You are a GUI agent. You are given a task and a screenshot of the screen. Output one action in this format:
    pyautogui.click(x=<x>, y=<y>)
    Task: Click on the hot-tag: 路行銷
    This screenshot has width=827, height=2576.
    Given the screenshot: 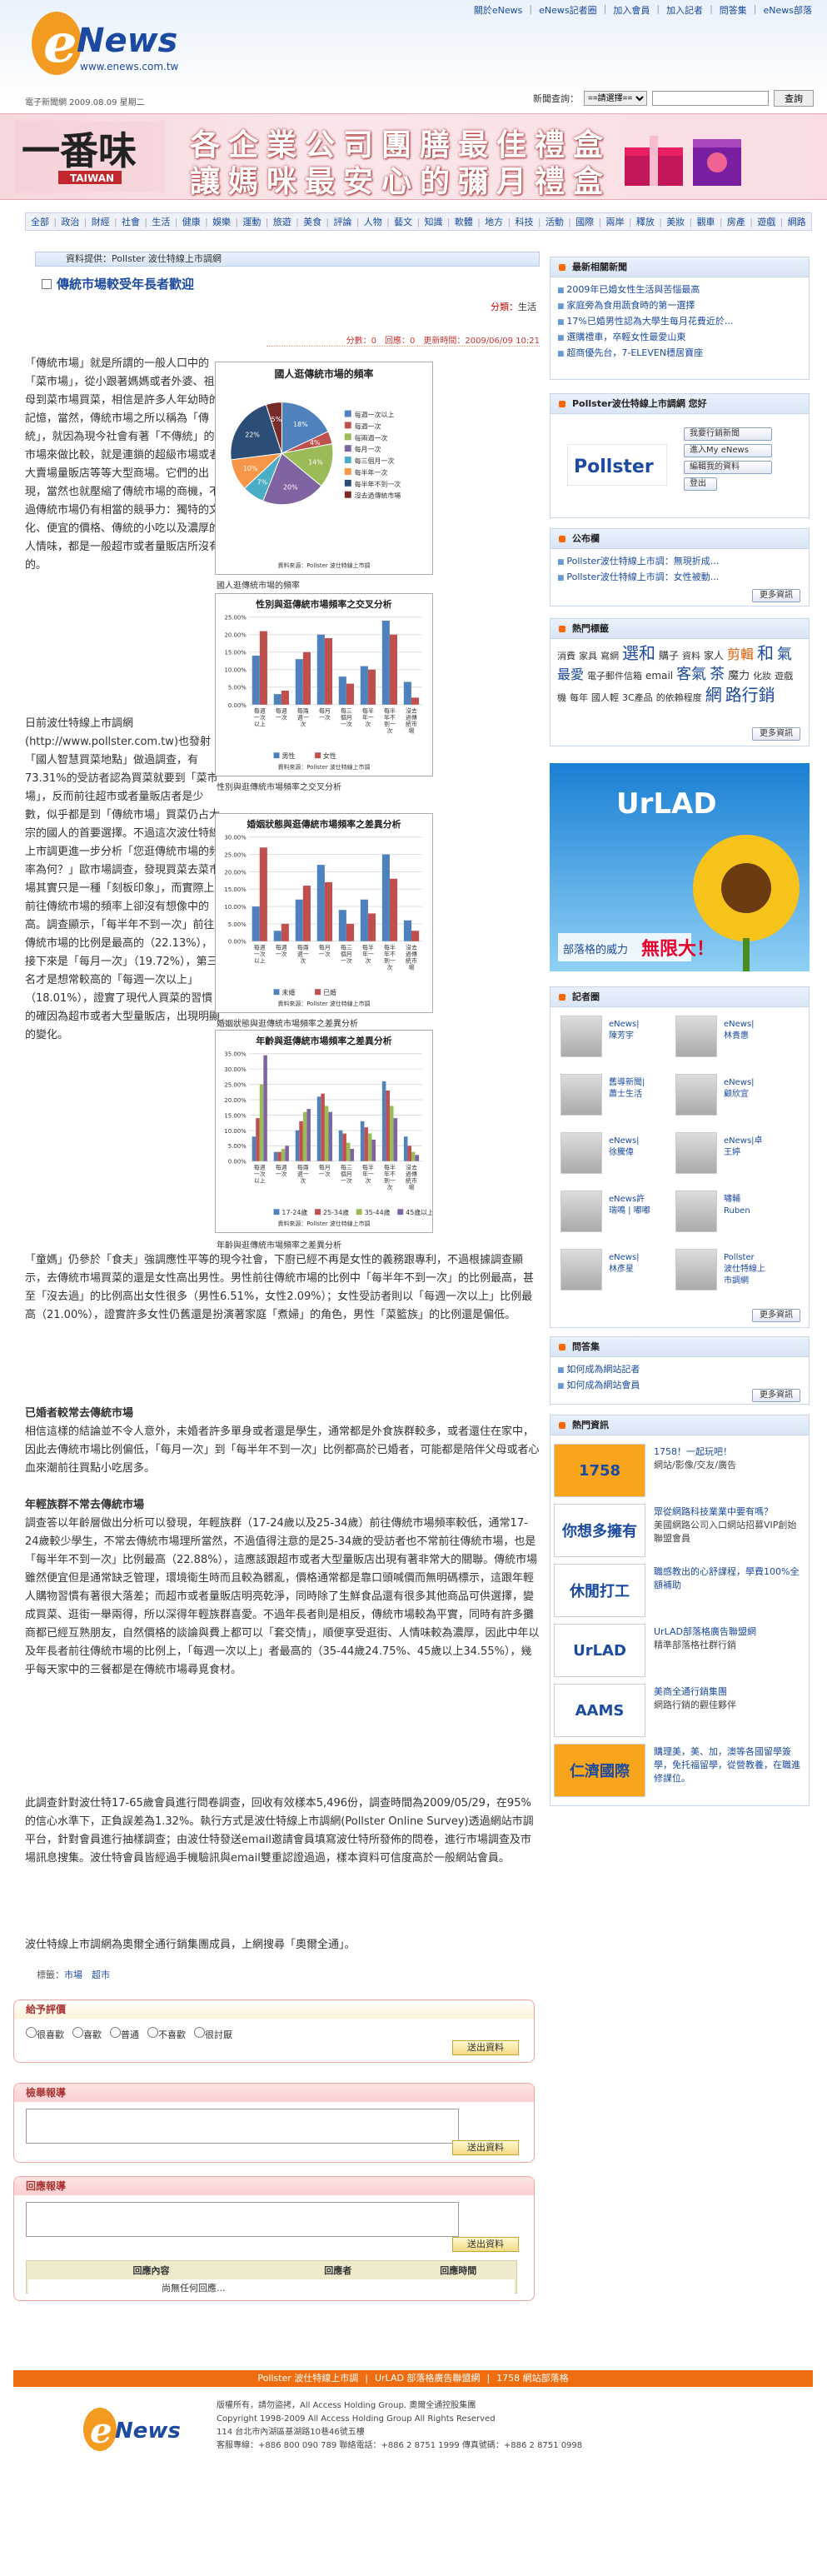 What is the action you would take?
    pyautogui.click(x=750, y=695)
    